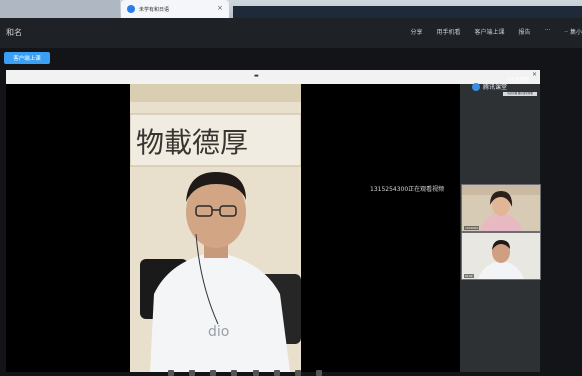 The height and width of the screenshot is (376, 582). I want to click on header-nav: 分享 用手机看 客户端上课 报告 ··· ·· 集小, so click(489, 31).